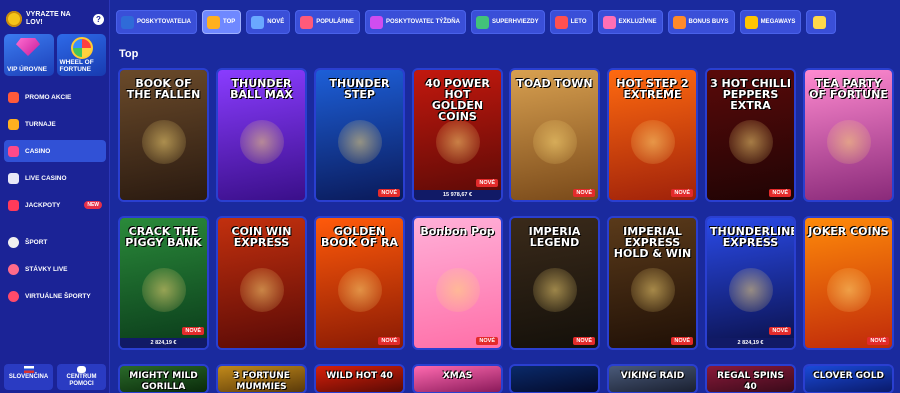 This screenshot has width=900, height=393. What do you see at coordinates (81, 48) in the screenshot?
I see `wheel-icon` at bounding box center [81, 48].